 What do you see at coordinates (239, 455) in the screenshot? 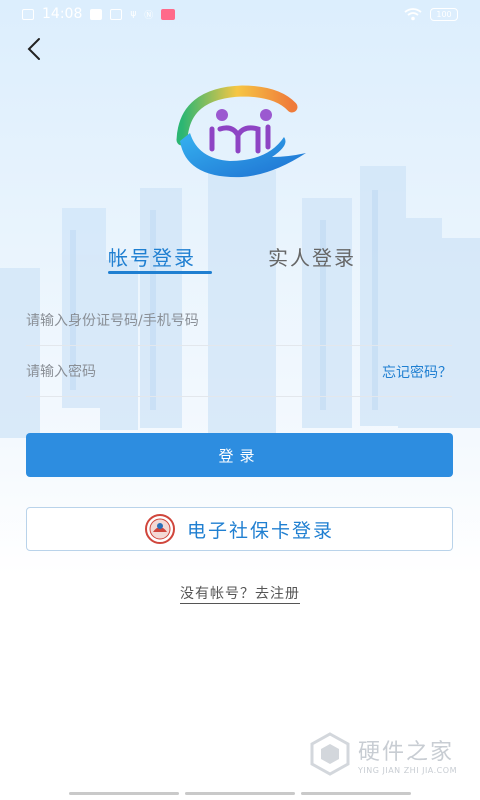
I see `login-button: 登录` at bounding box center [239, 455].